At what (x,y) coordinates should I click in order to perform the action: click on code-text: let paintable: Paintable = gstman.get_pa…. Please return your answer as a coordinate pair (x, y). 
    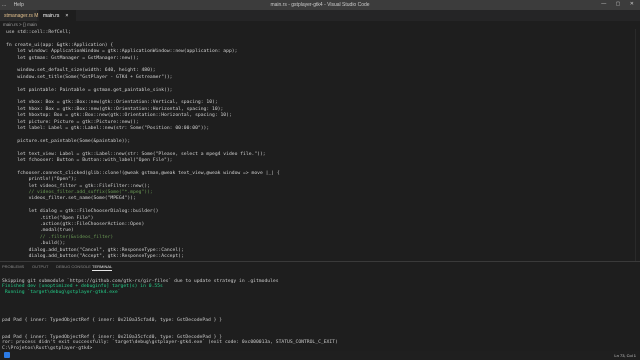
    Looking at the image, I should click on (89, 90).